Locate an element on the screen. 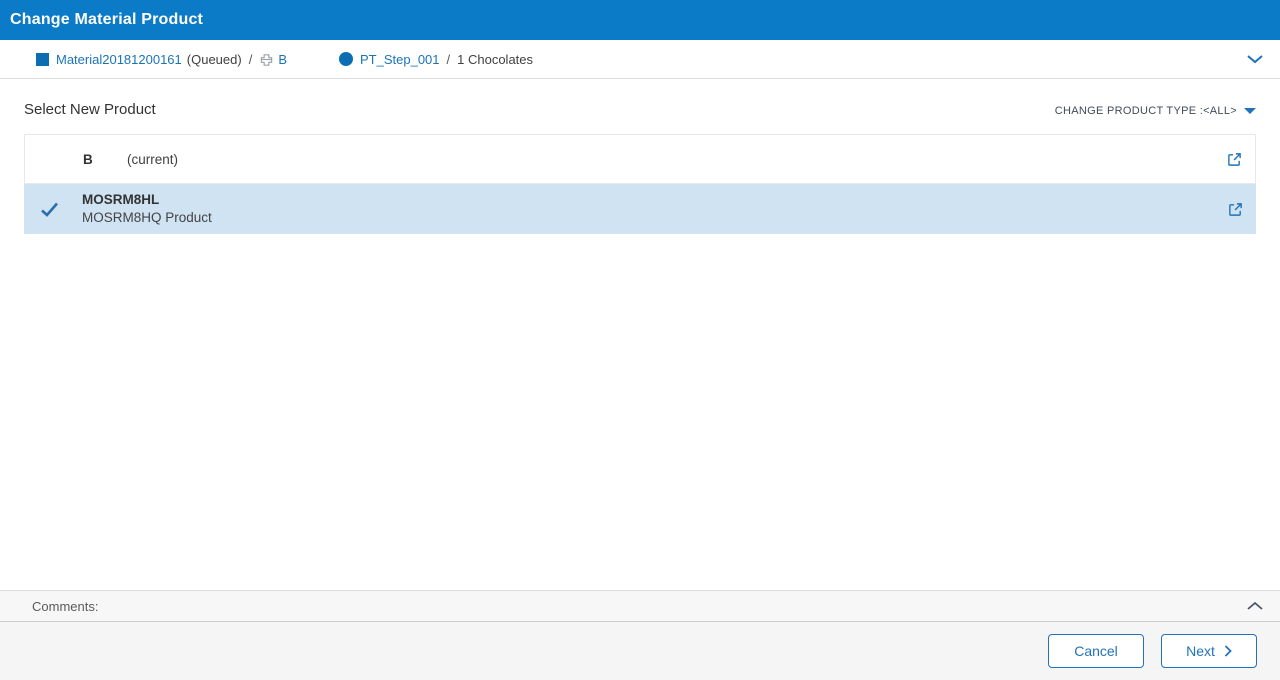 The image size is (1280, 680). product-current-note: (current) is located at coordinates (153, 159).